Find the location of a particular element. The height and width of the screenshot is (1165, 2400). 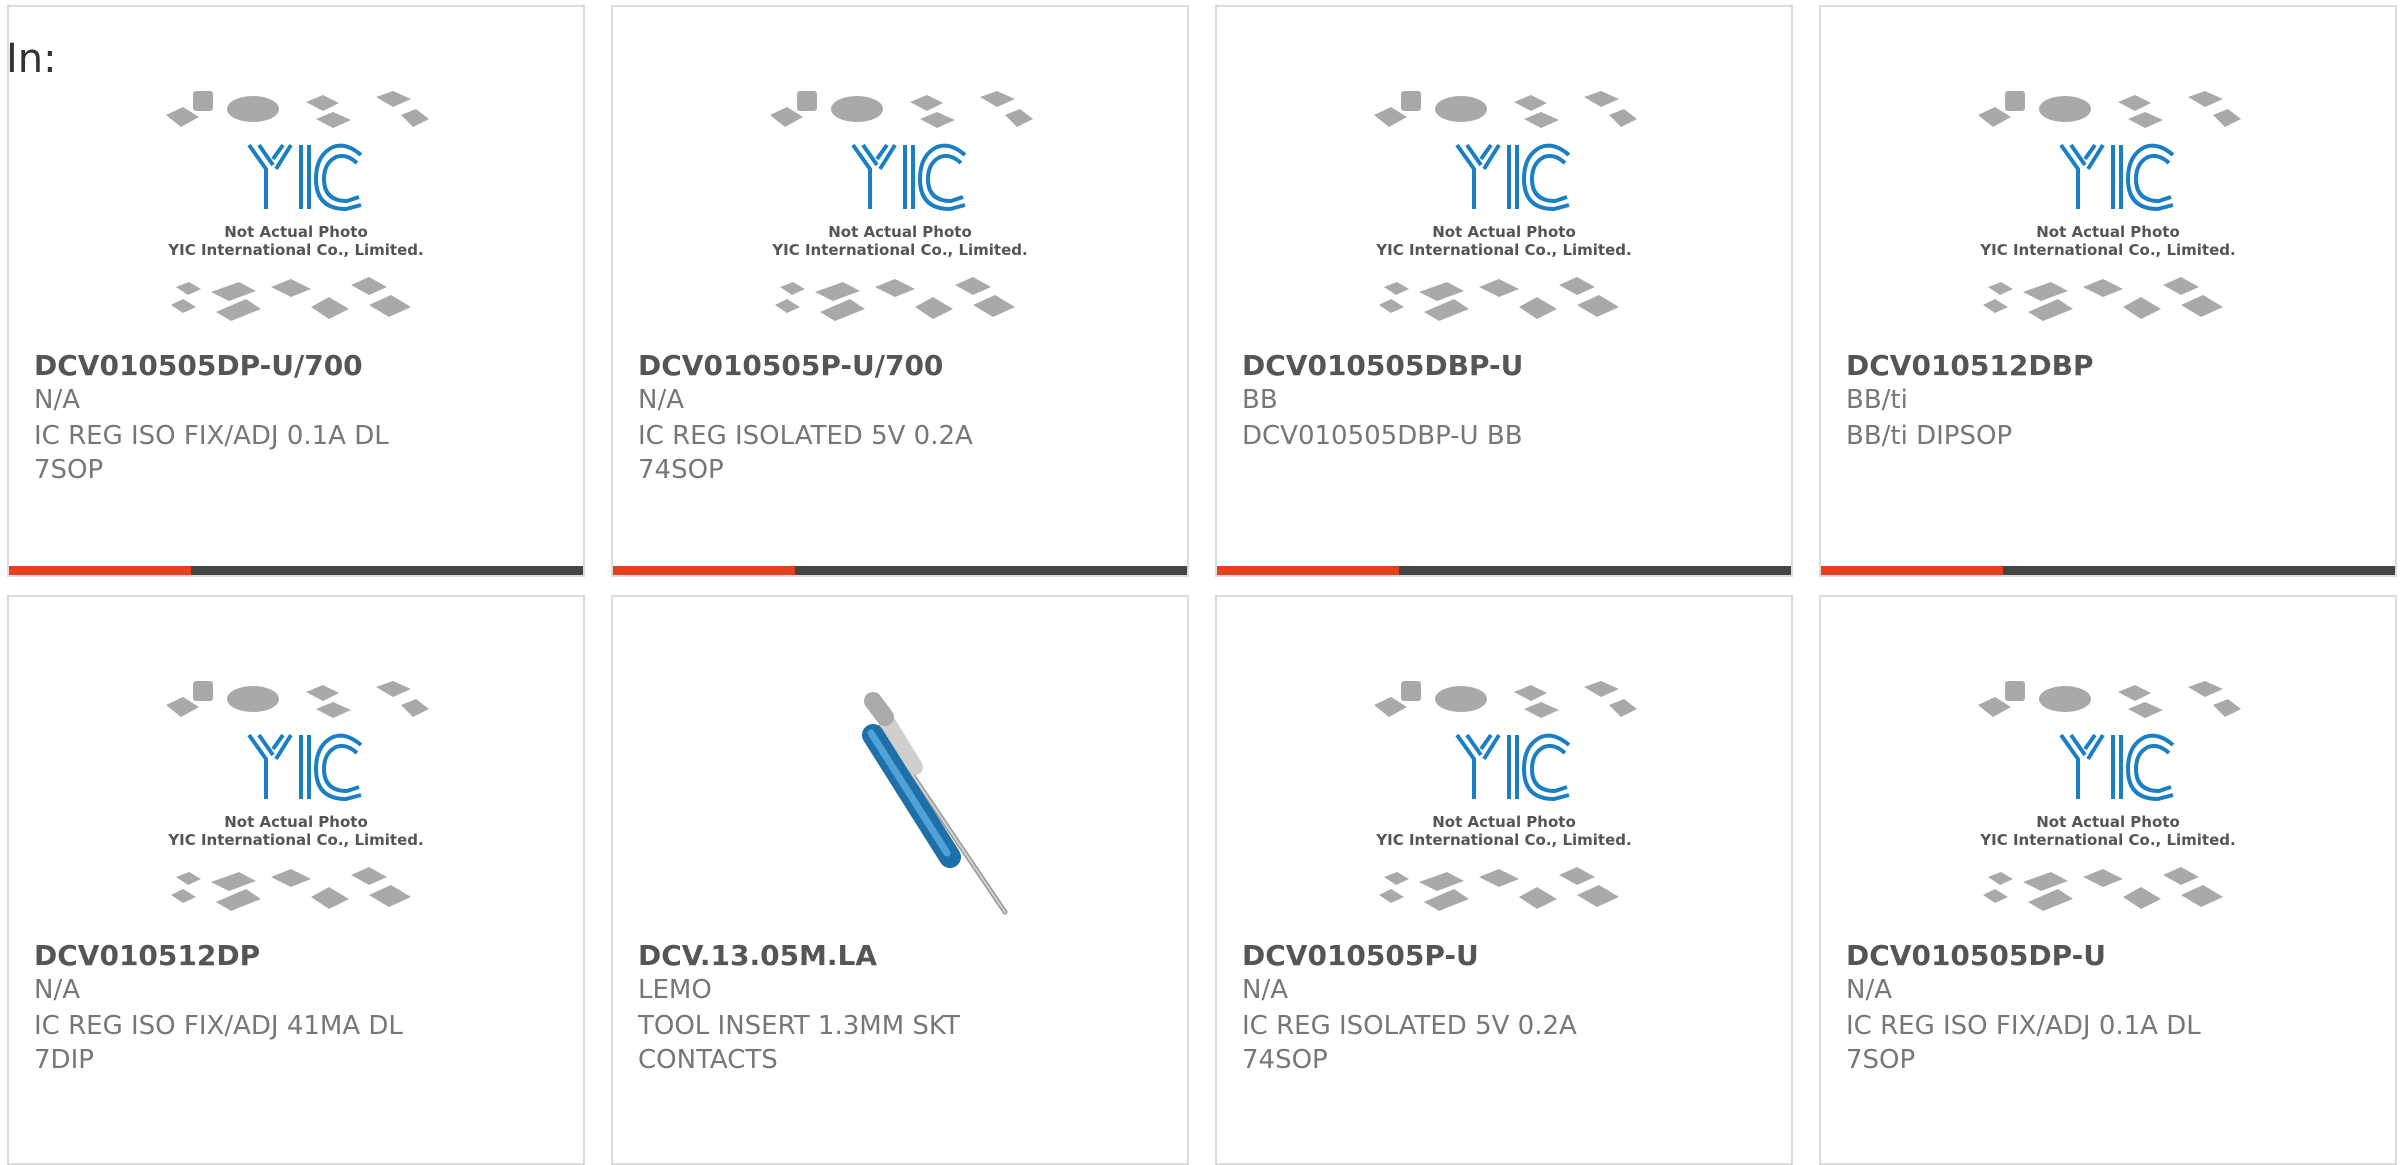

product-title: DCV010505P-U is located at coordinates (1360, 955).